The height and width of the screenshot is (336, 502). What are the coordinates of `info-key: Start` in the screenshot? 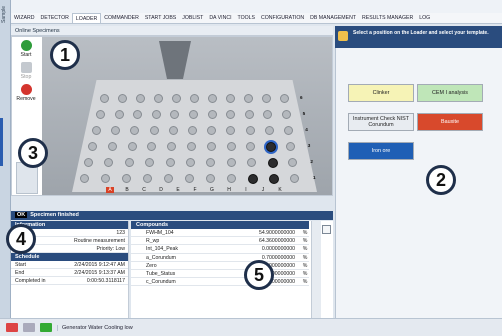 It's located at (20, 265).